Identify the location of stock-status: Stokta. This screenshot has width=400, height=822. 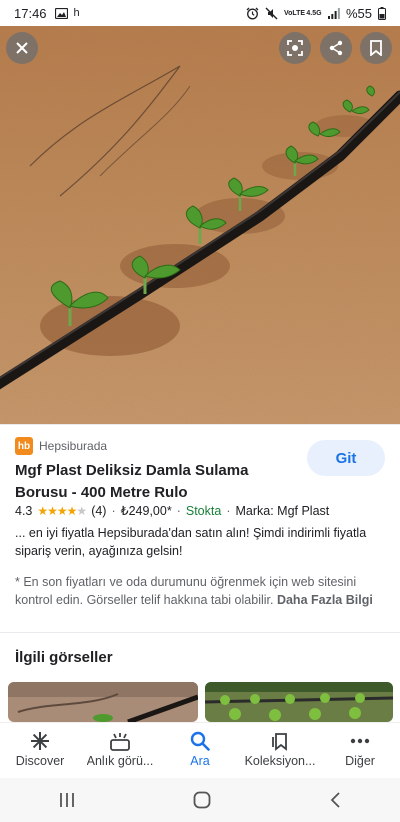
(203, 510).